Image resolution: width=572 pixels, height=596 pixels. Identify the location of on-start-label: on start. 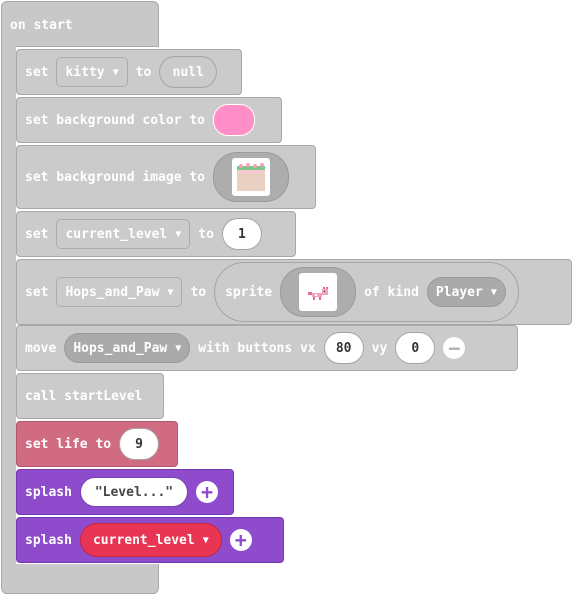
(41, 25).